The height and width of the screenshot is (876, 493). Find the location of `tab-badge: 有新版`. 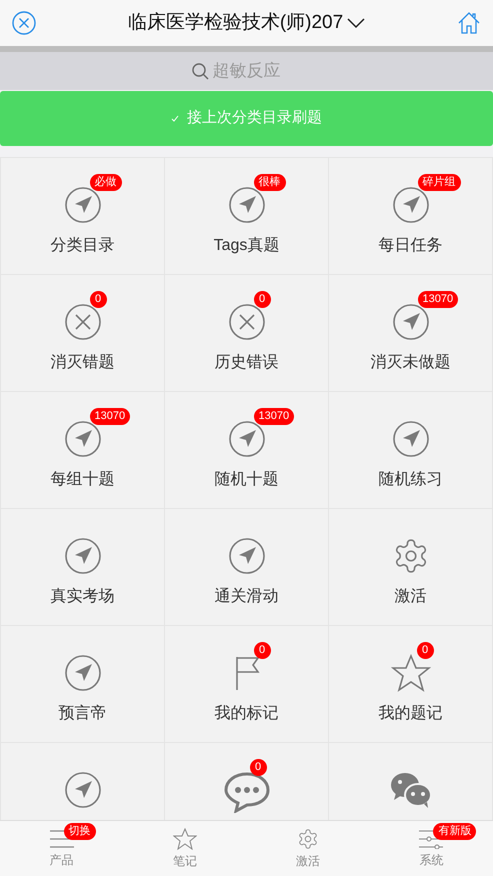

tab-badge: 有新版 is located at coordinates (454, 831).